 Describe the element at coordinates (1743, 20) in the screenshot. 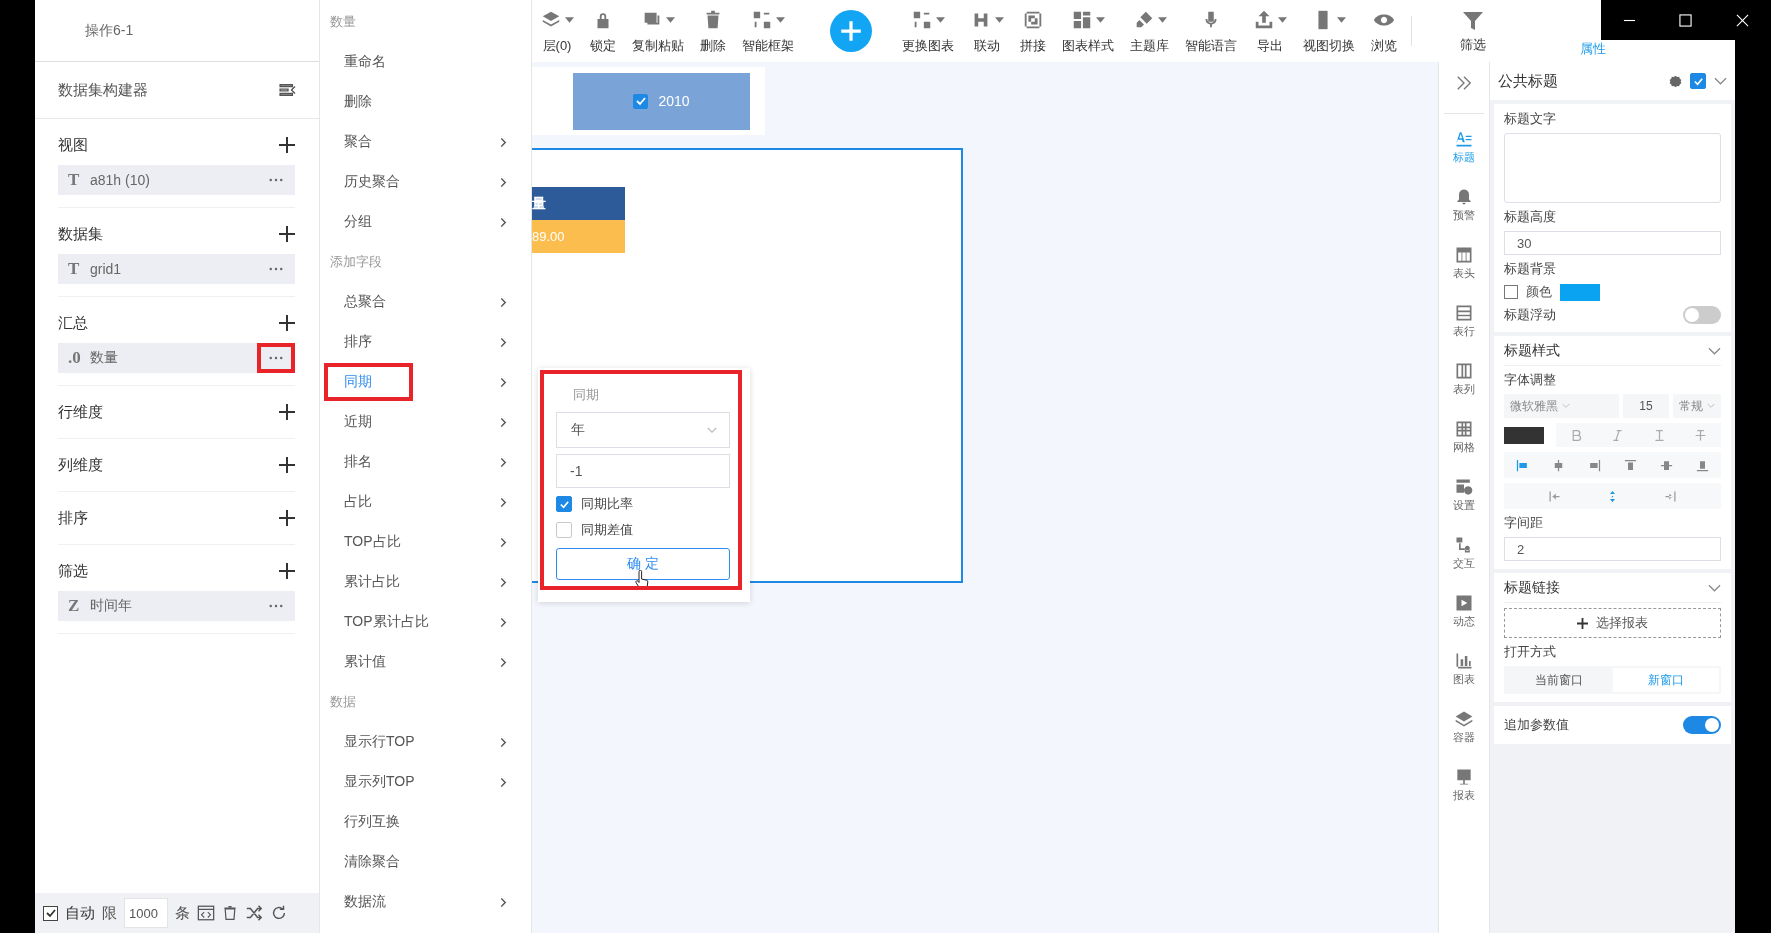

I see `close-icon` at that location.